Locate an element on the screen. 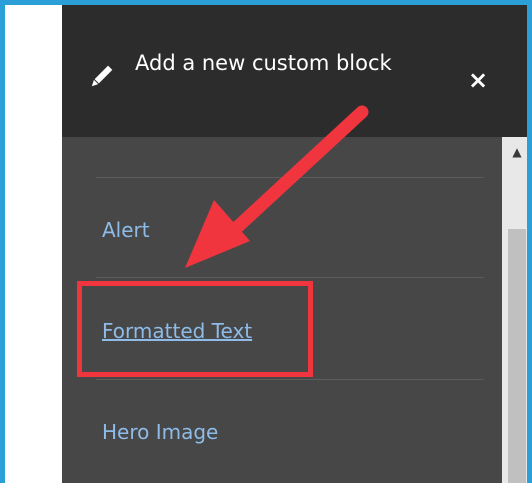 The height and width of the screenshot is (483, 532). scroll-up-arrow-icon: ▲ is located at coordinates (514, 152).